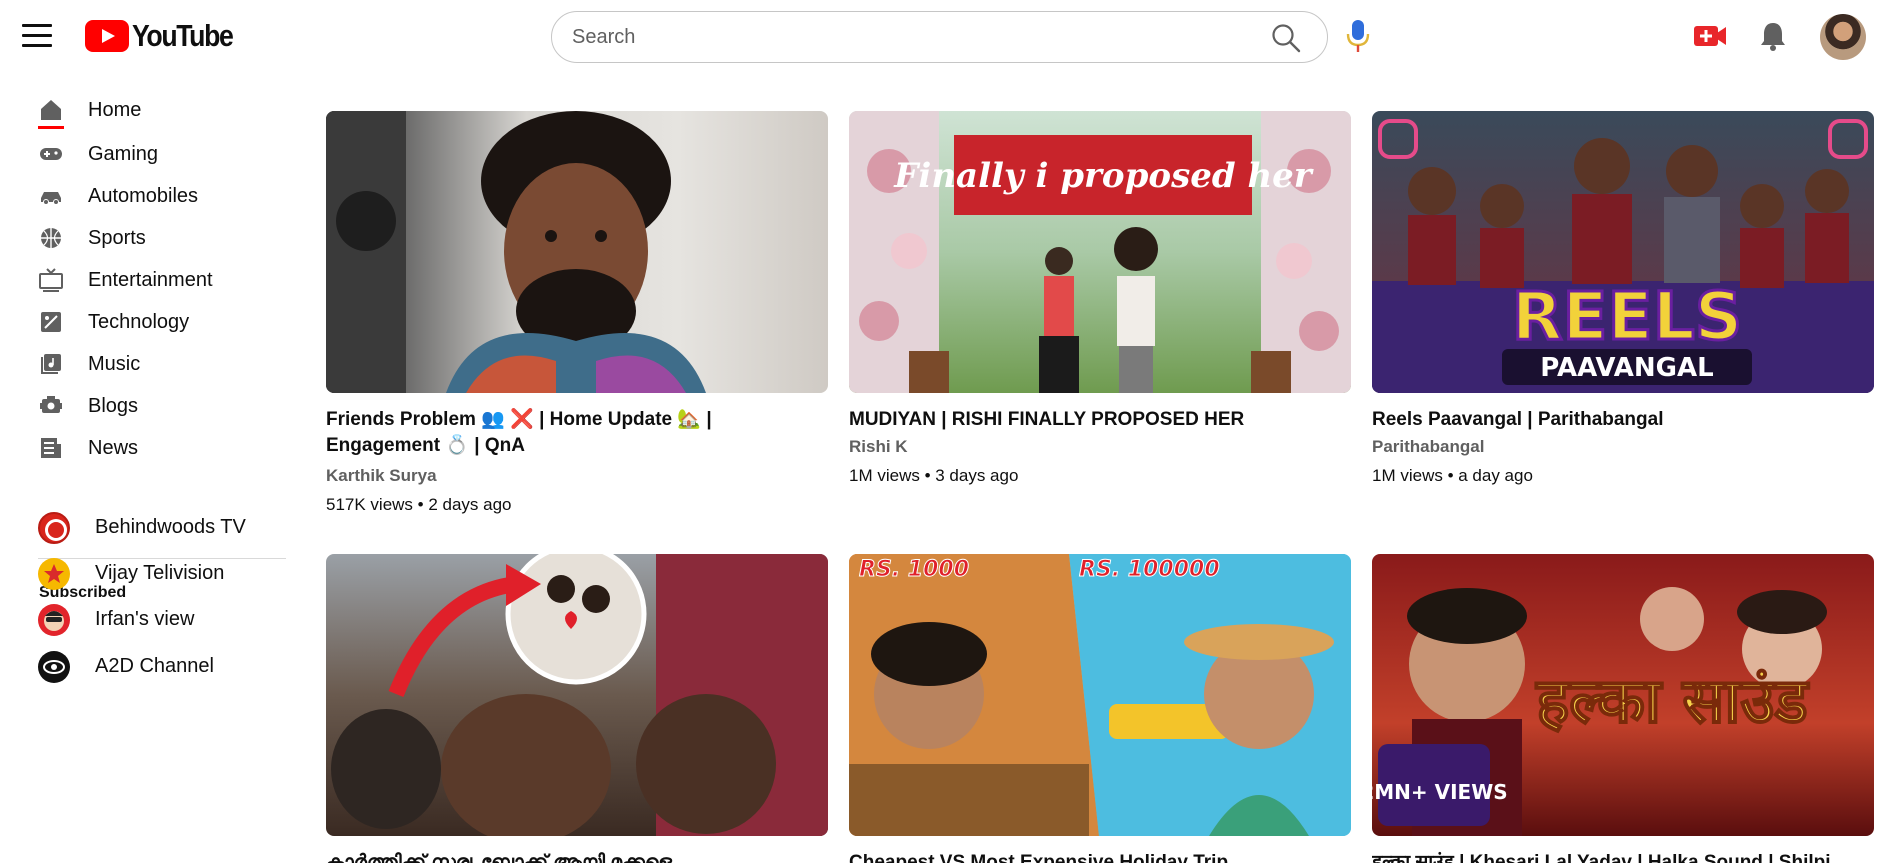 This screenshot has width=1898, height=863. I want to click on thumbnail-title-text: RS. 1000, so click(914, 569).